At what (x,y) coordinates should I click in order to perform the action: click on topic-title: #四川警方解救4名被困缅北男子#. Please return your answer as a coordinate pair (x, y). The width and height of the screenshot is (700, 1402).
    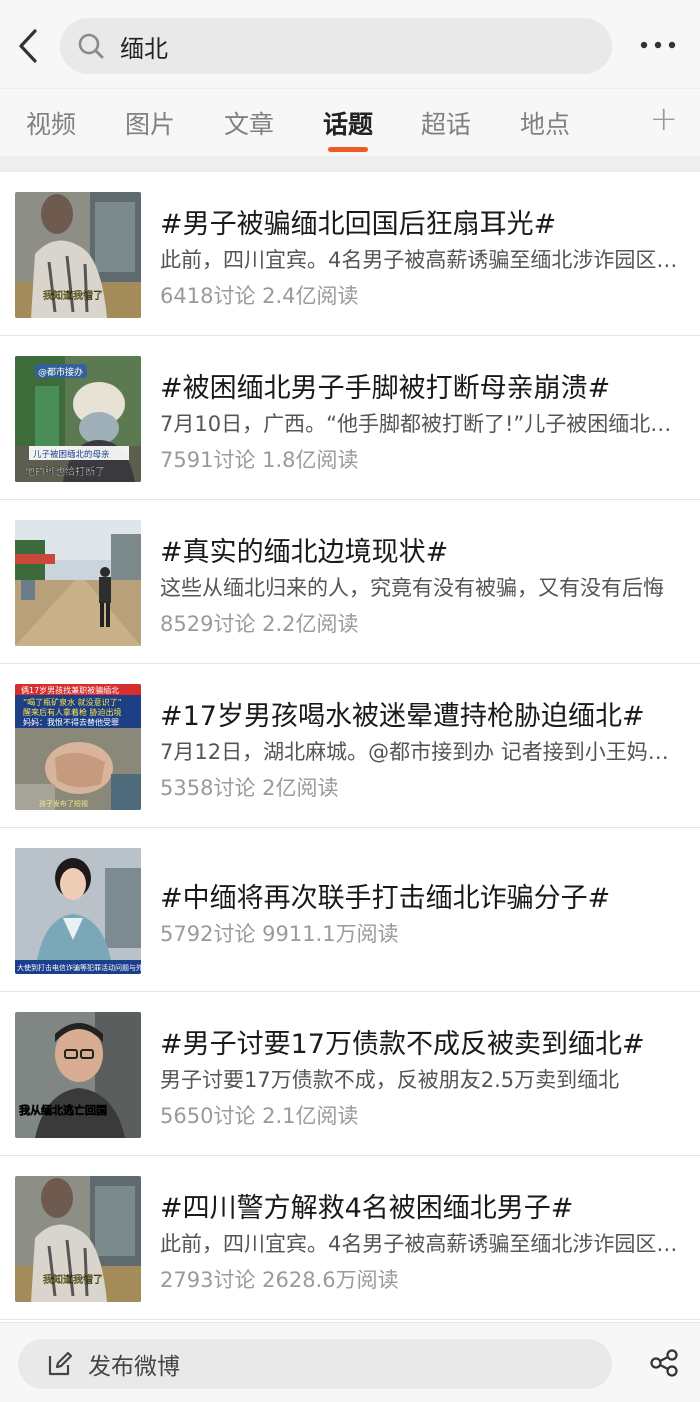
    Looking at the image, I should click on (367, 1208).